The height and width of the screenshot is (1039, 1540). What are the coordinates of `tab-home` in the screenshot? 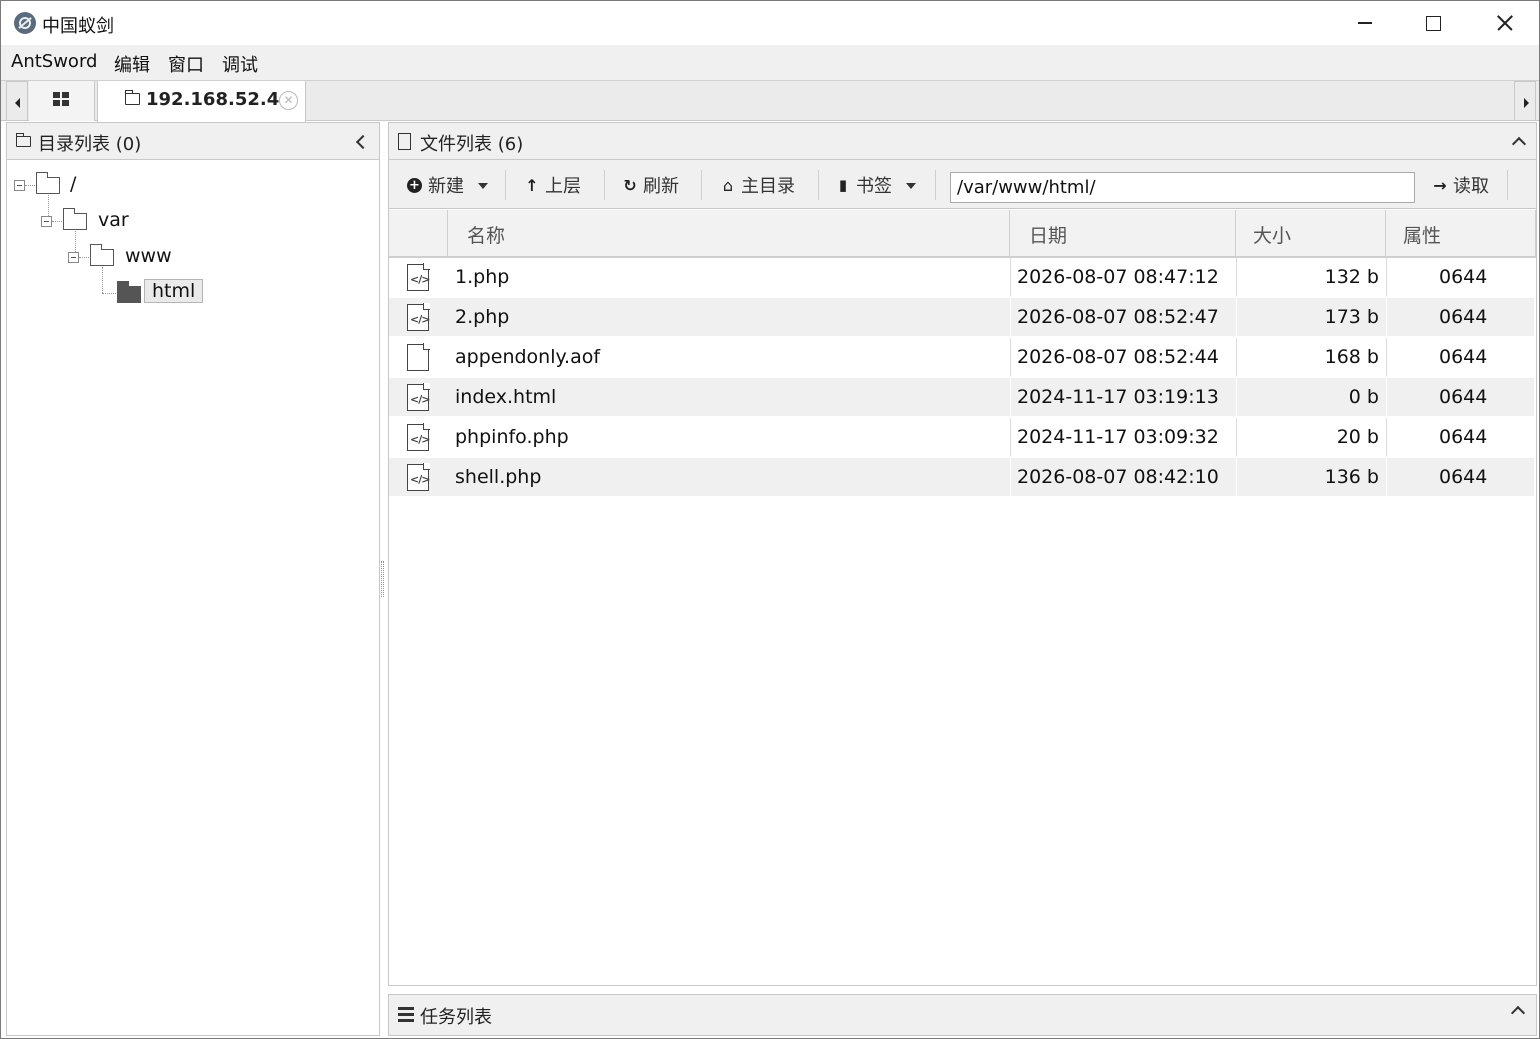 It's located at (62, 101).